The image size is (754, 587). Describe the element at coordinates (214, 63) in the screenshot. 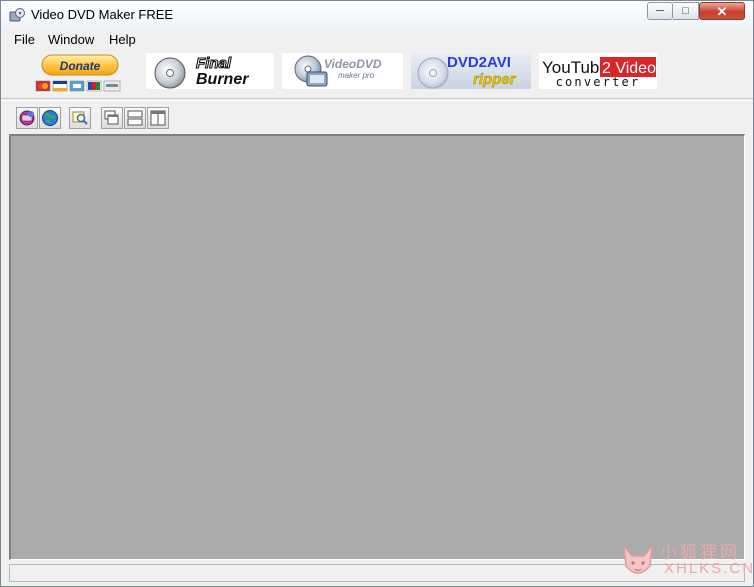

I see `final-burner-line1: Final` at that location.